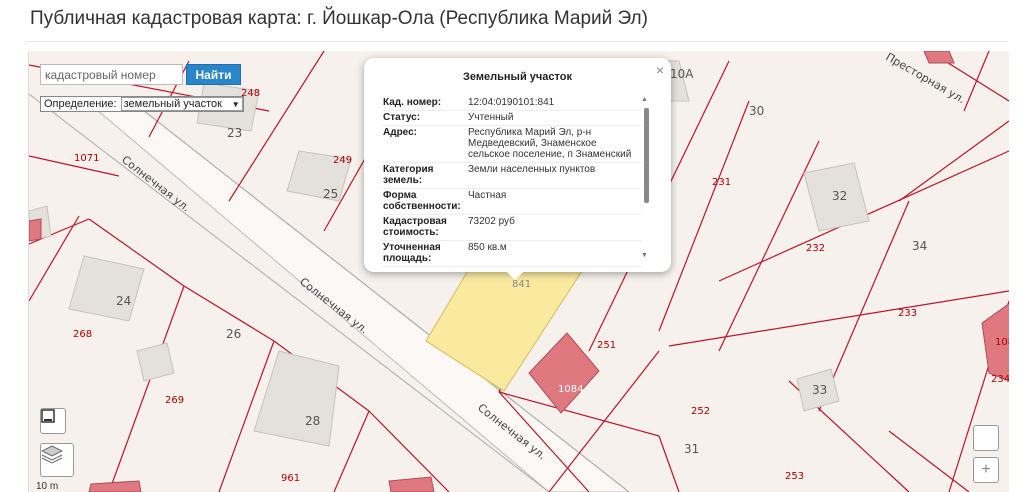 The height and width of the screenshot is (492, 1024). I want to click on detail-row: Кадастровая стоимость: 73202 руб, so click(512, 228).